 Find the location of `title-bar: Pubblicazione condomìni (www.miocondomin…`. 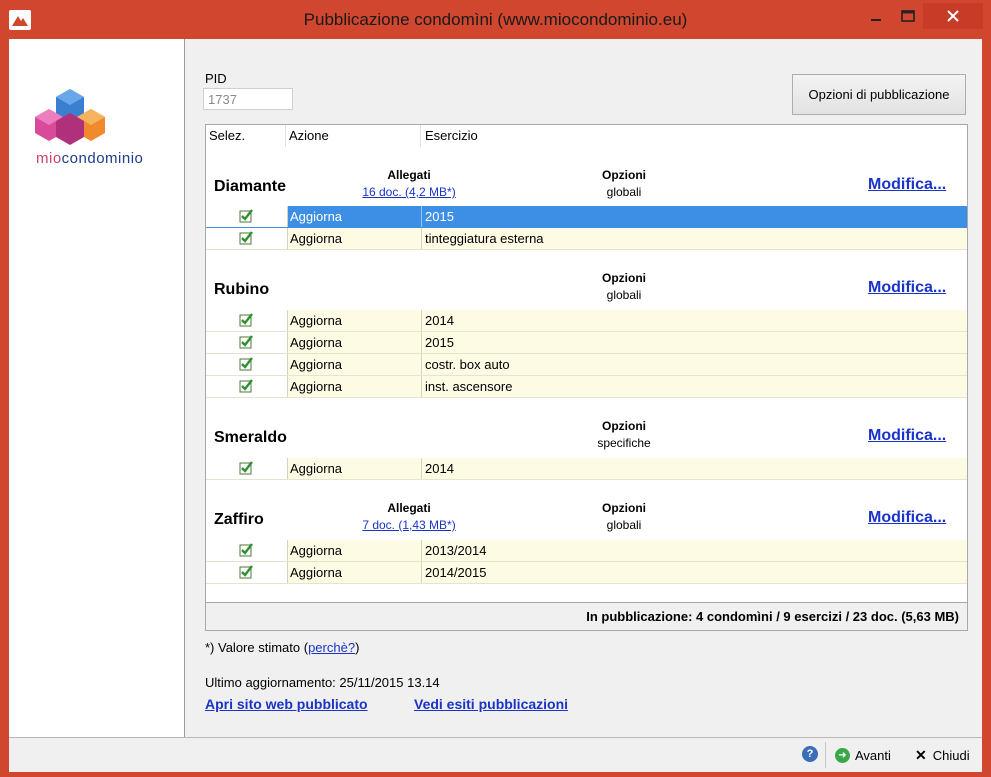

title-bar: Pubblicazione condomìni (www.miocondomin… is located at coordinates (495, 20).